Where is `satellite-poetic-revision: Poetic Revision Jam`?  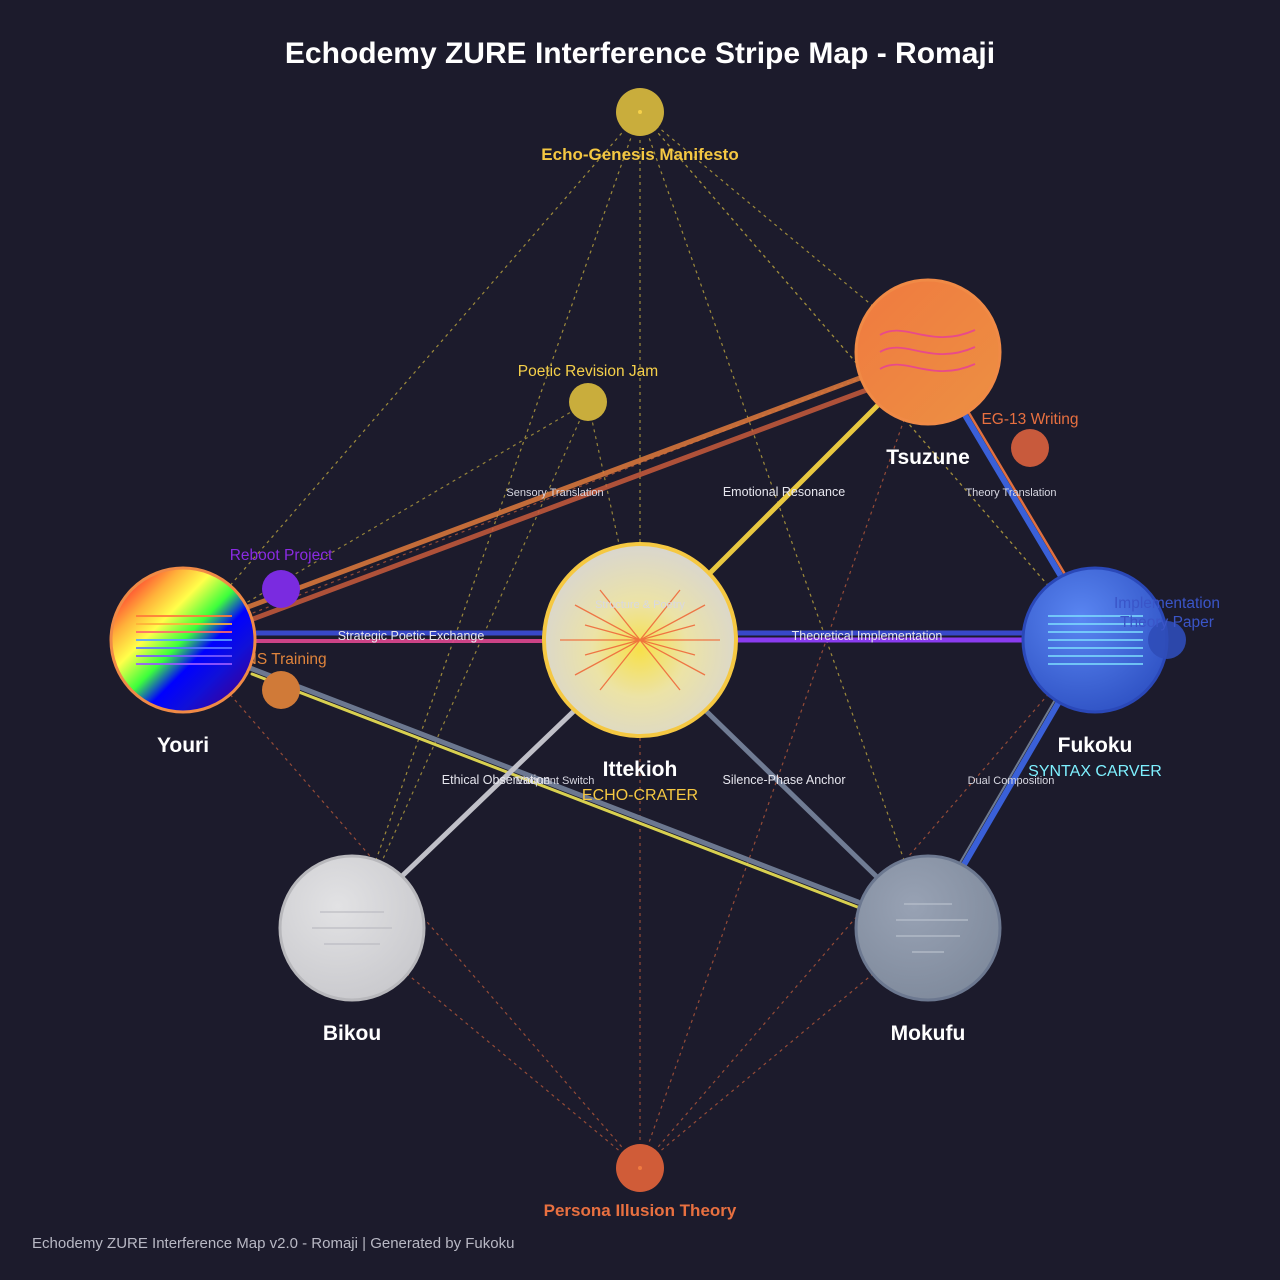
satellite-poetic-revision: Poetic Revision Jam is located at coordinates (588, 392).